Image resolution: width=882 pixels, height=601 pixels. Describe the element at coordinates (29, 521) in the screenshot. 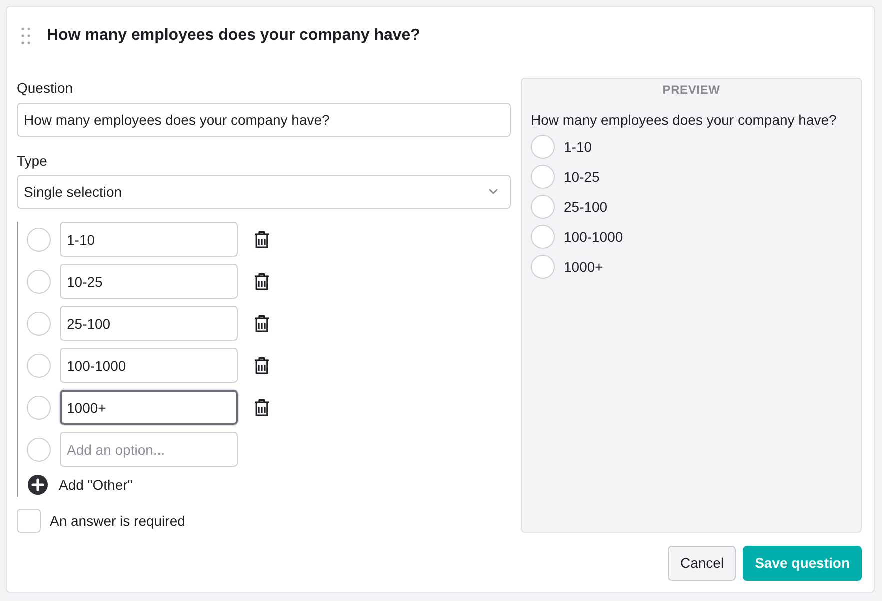

I see `required-checkbox` at that location.